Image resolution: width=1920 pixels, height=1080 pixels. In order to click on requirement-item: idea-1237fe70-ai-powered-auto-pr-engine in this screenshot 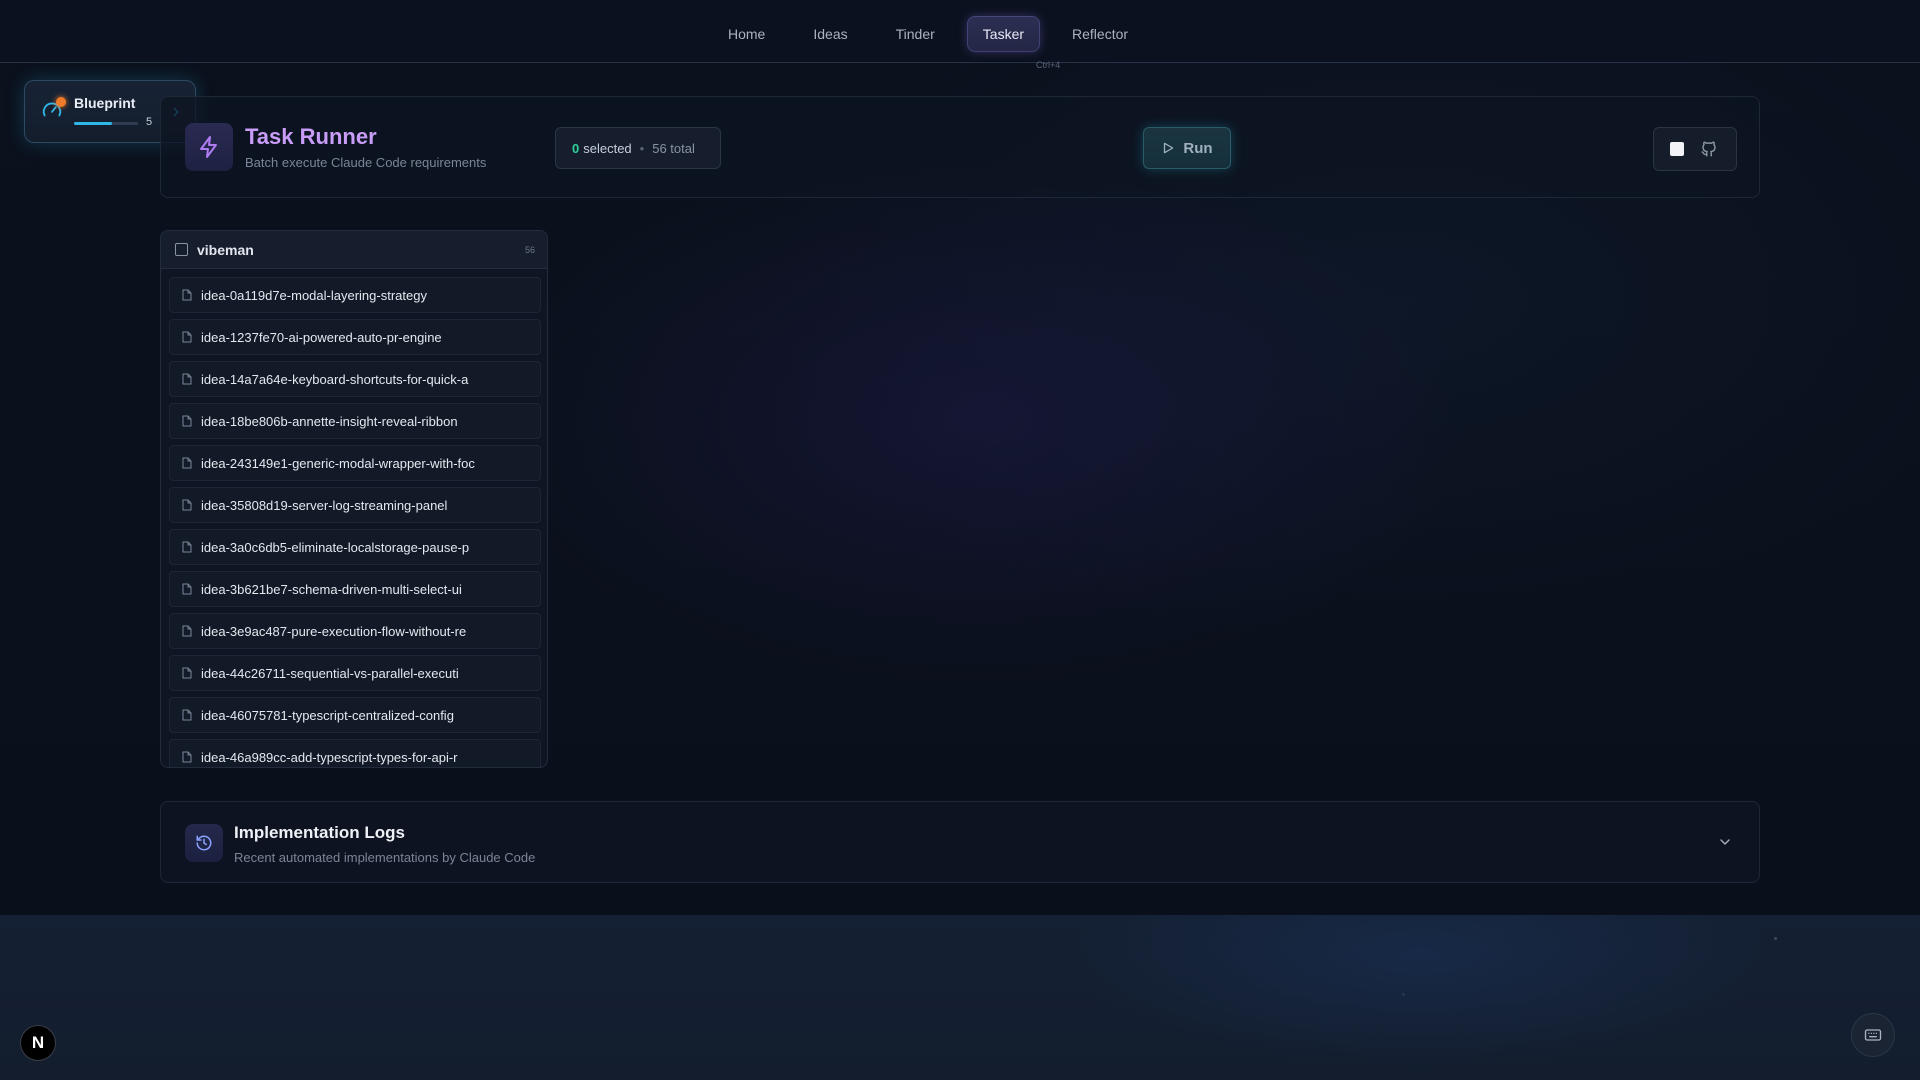, I will do `click(355, 337)`.